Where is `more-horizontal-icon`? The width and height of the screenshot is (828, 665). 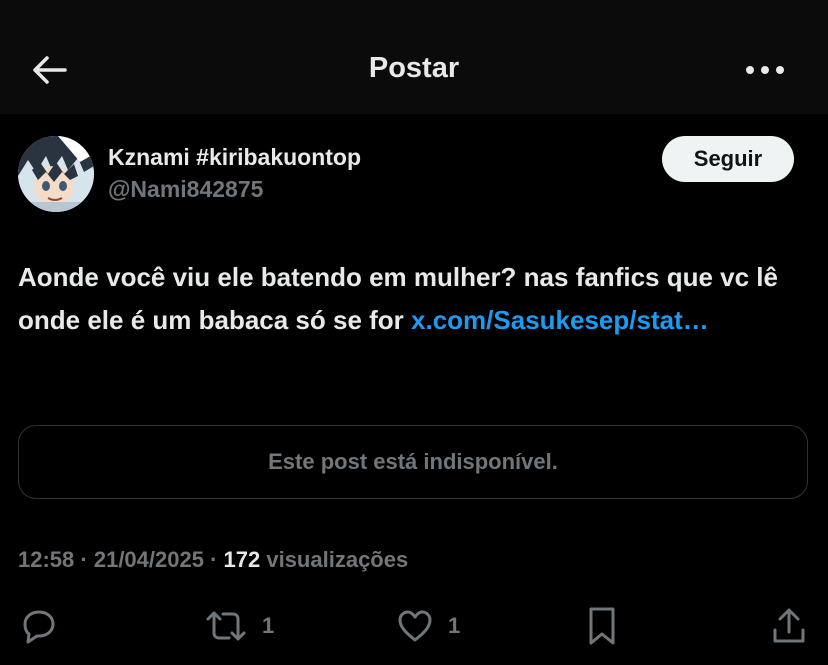
more-horizontal-icon is located at coordinates (765, 70).